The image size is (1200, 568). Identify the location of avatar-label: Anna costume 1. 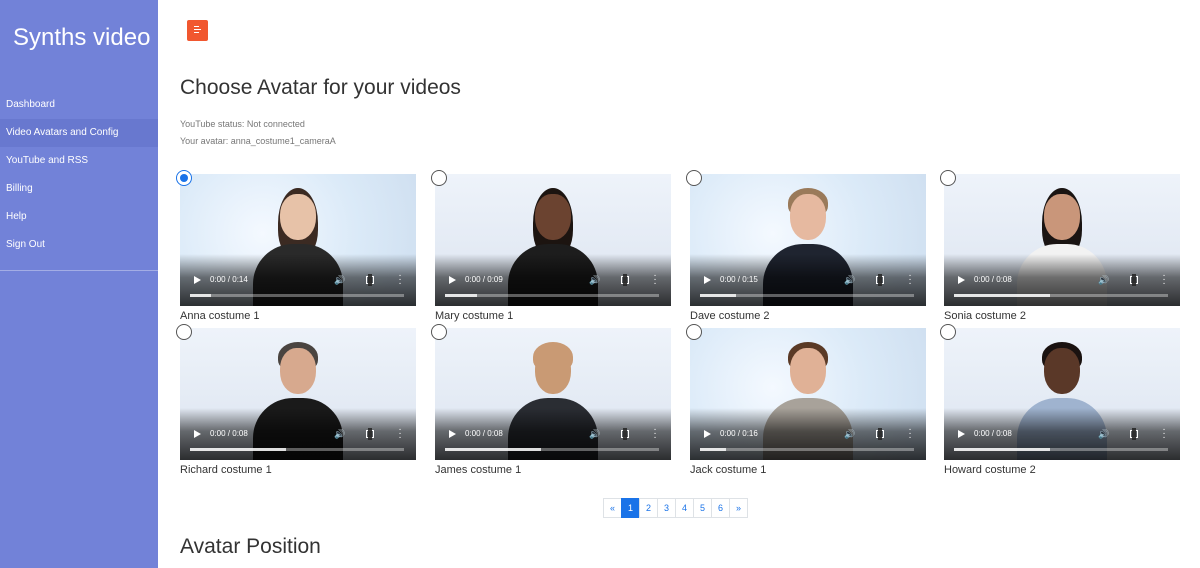
(220, 316).